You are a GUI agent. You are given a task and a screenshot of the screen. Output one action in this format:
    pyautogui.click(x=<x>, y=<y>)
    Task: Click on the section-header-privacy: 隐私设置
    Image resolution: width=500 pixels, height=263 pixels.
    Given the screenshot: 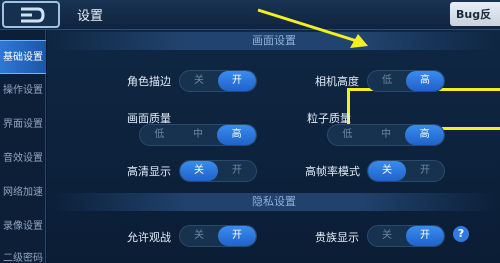 What is the action you would take?
    pyautogui.click(x=274, y=202)
    